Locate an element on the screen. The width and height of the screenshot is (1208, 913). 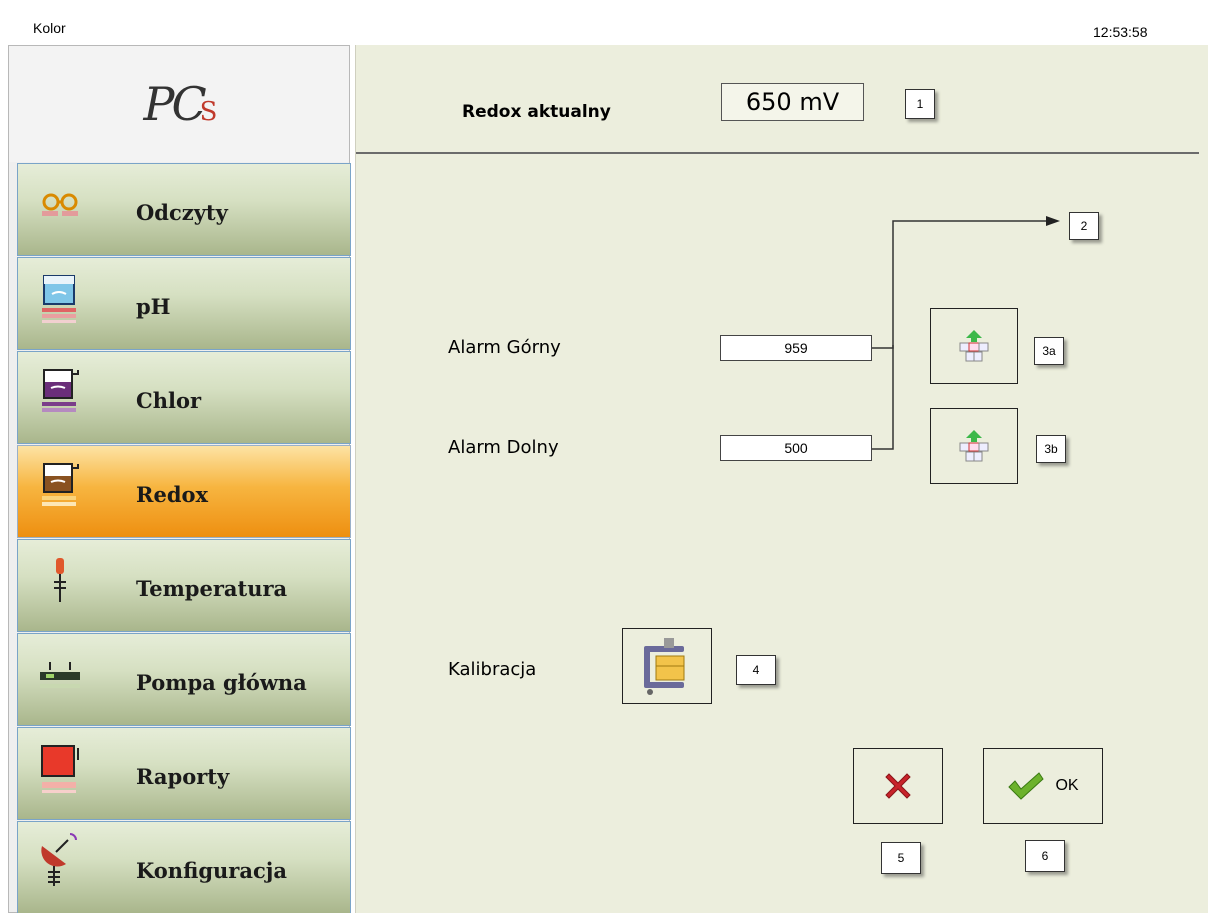
sidebar-item-label: Redox is located at coordinates (172, 494).